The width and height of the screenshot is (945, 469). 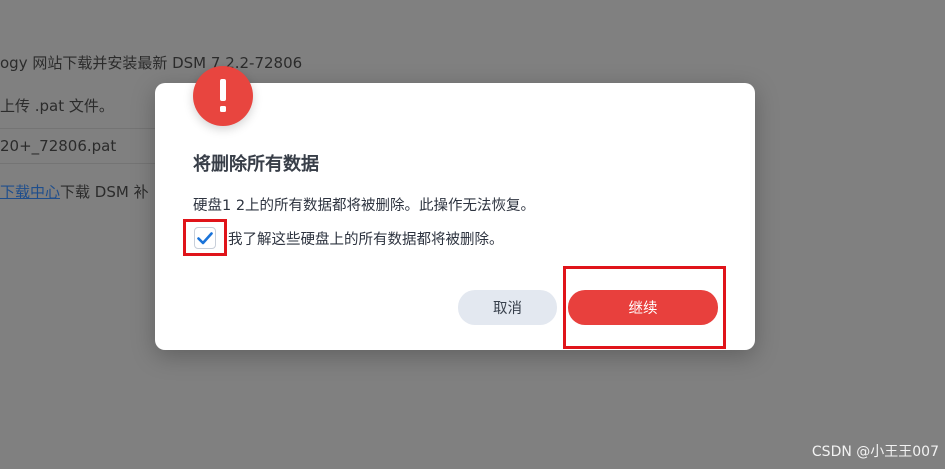 I want to click on checkbox-highlight-box, so click(x=205, y=237).